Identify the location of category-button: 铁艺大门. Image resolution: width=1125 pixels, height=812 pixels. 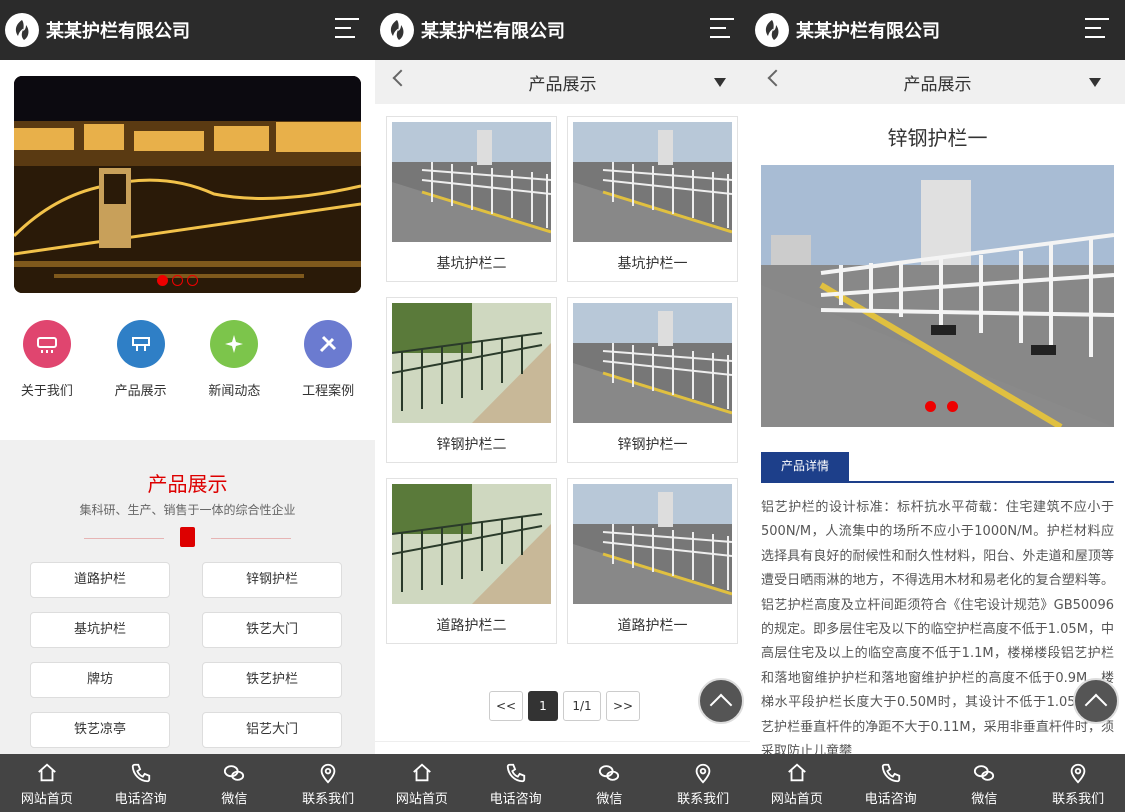
(272, 630).